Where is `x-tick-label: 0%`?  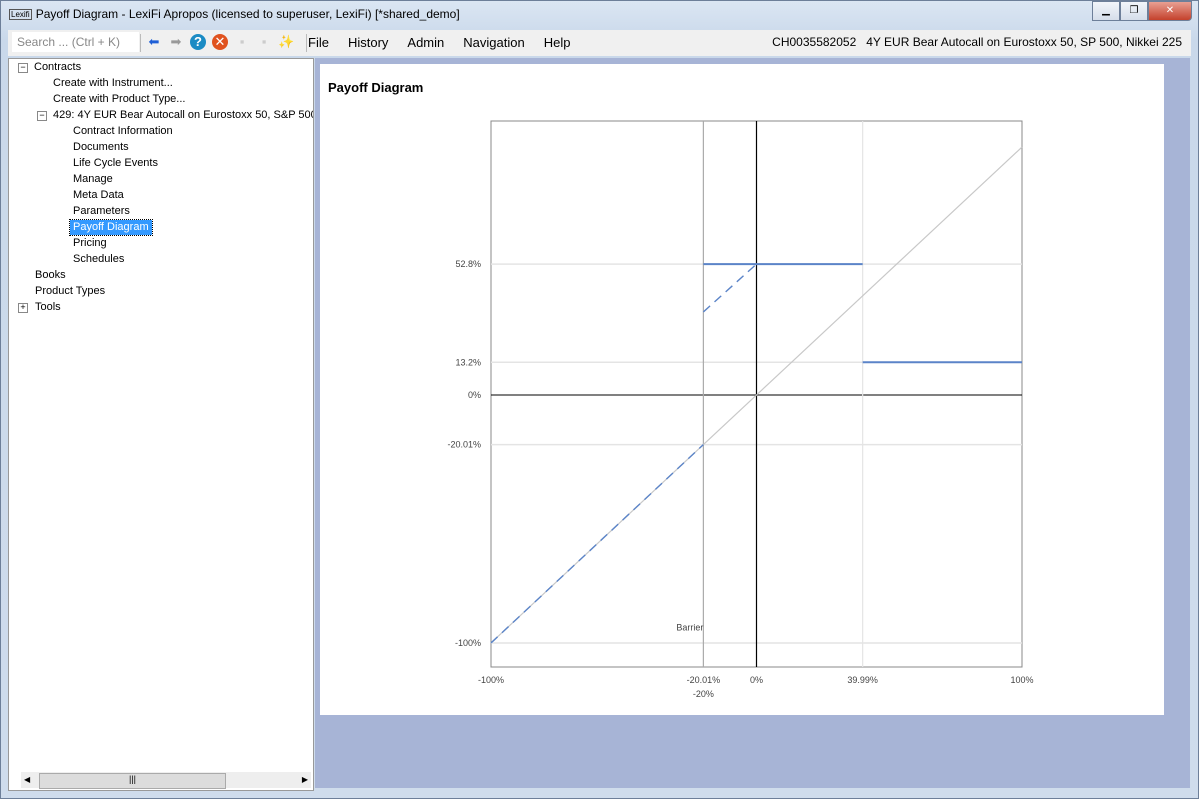
x-tick-label: 0% is located at coordinates (756, 680).